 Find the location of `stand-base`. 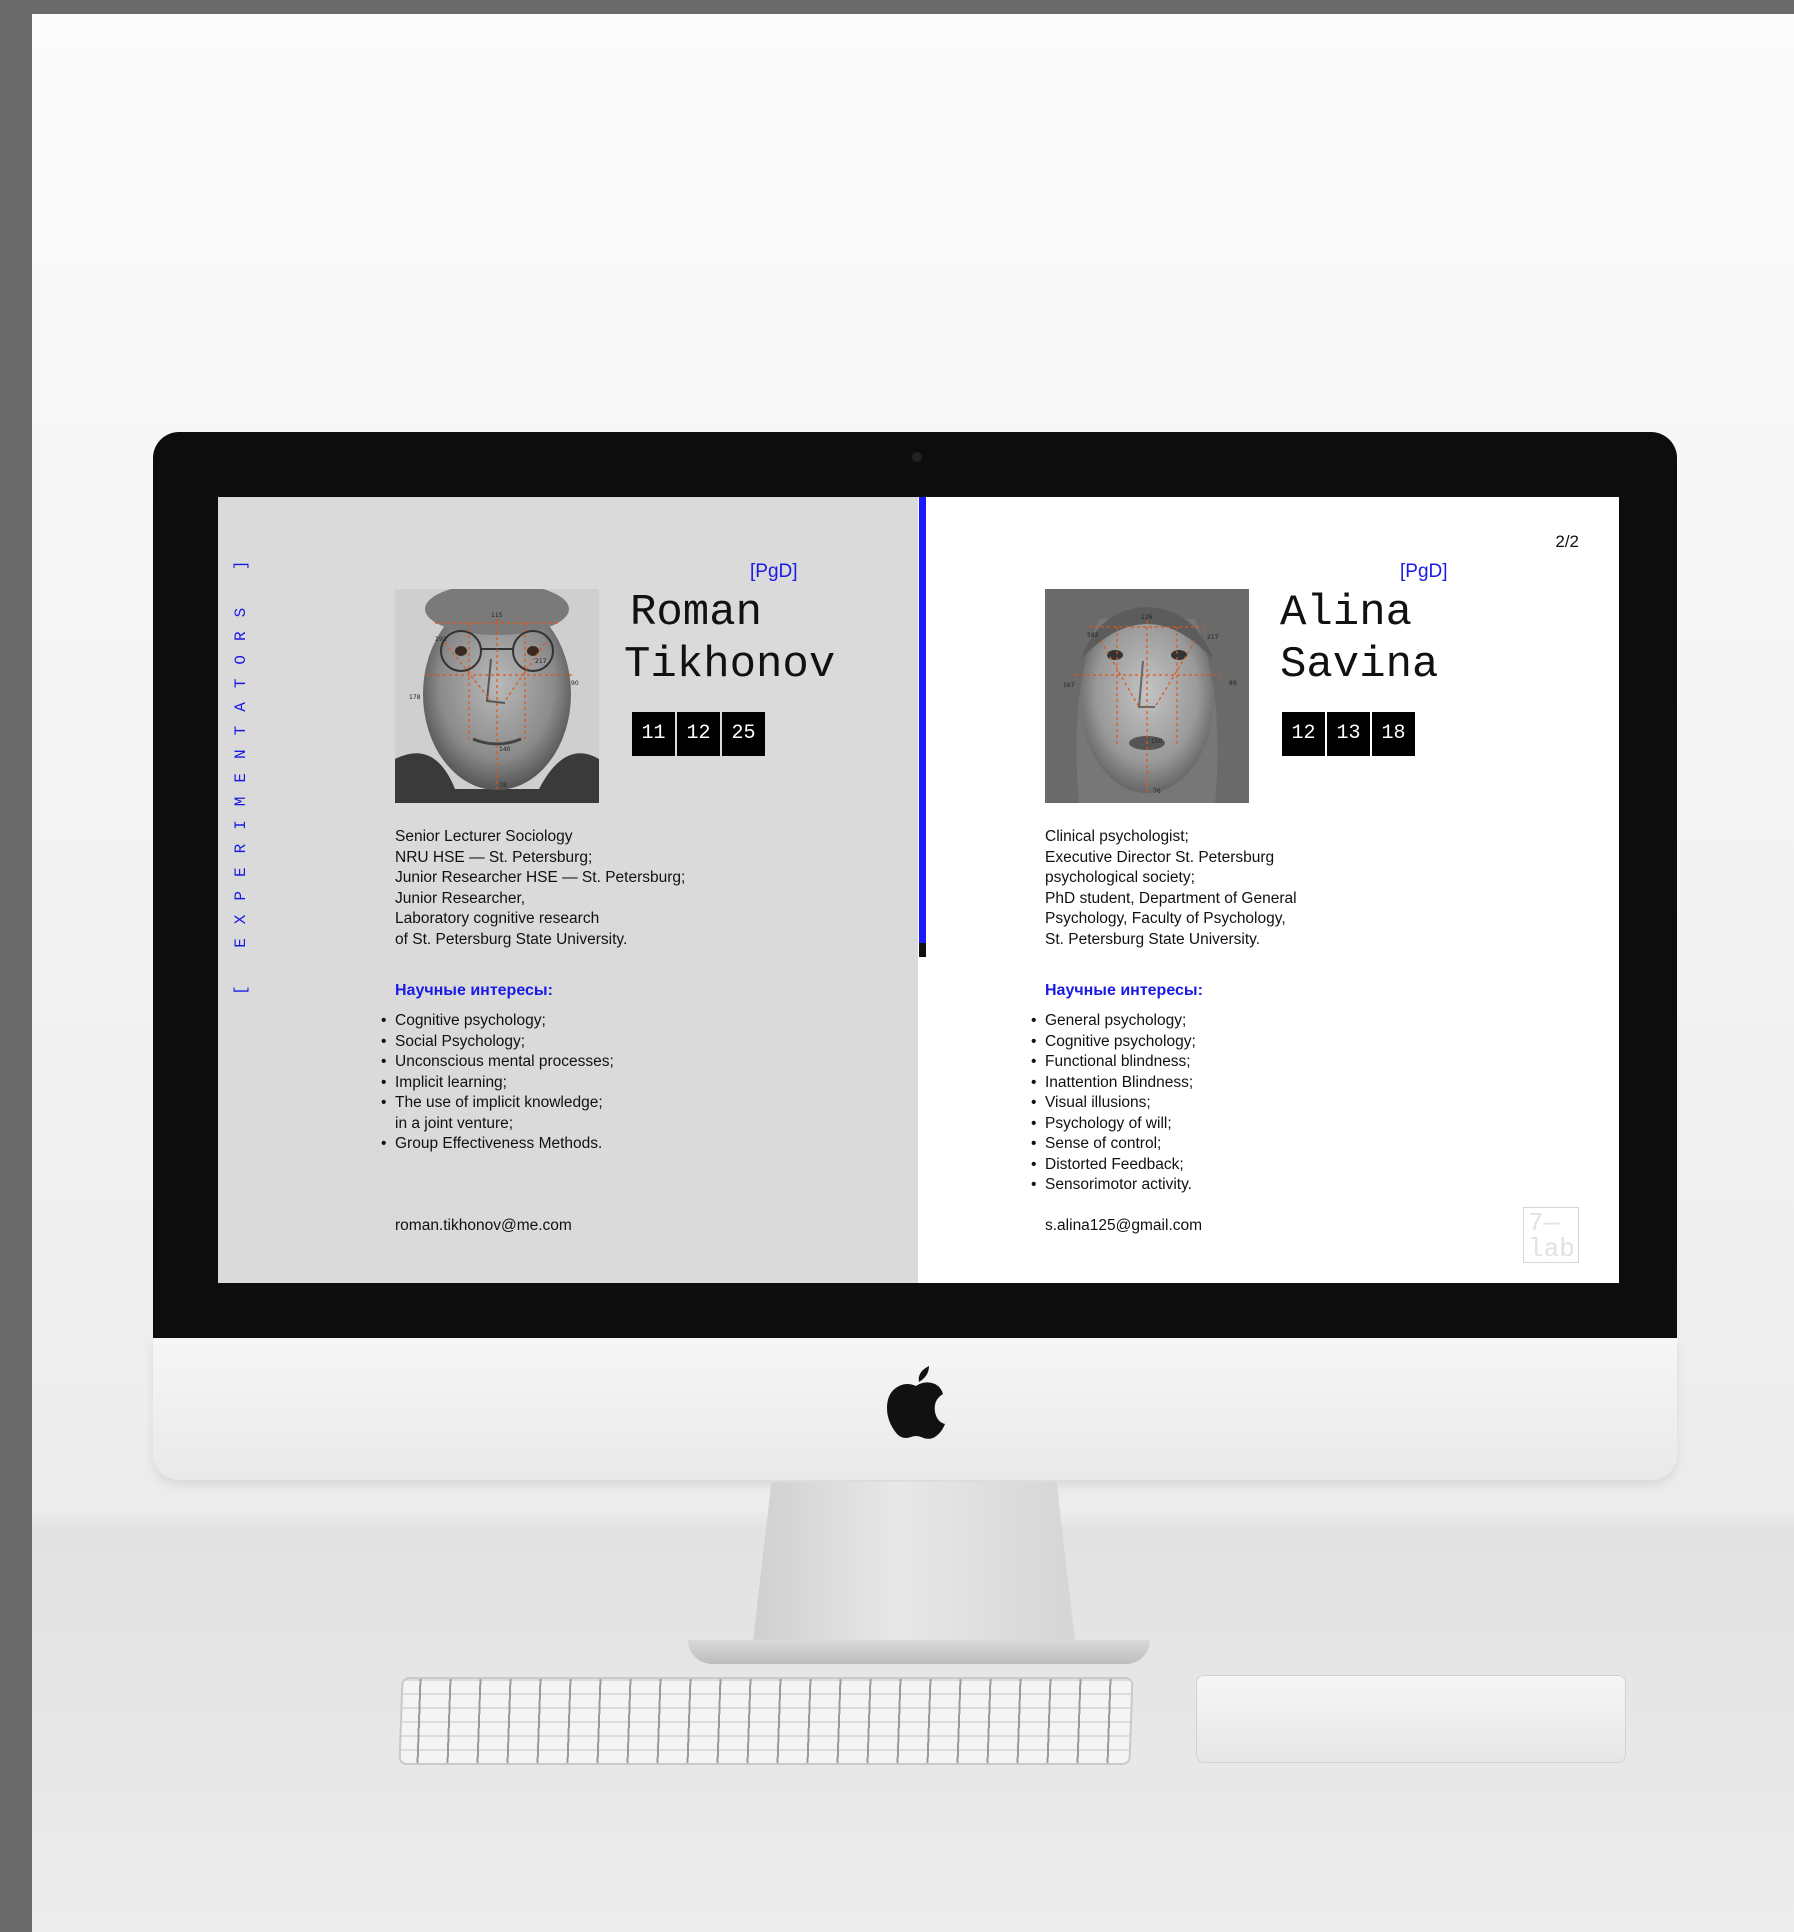

stand-base is located at coordinates (919, 1652).